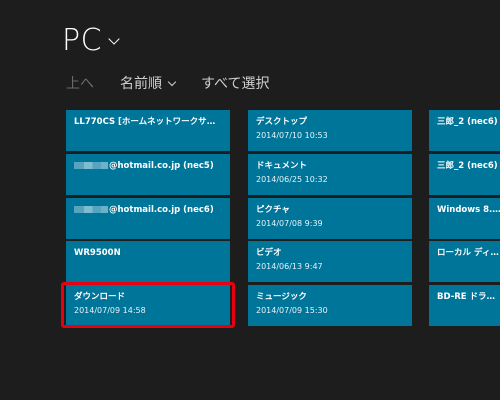 The height and width of the screenshot is (400, 500). Describe the element at coordinates (281, 297) in the screenshot. I see `tile-label: ミュージック` at that location.